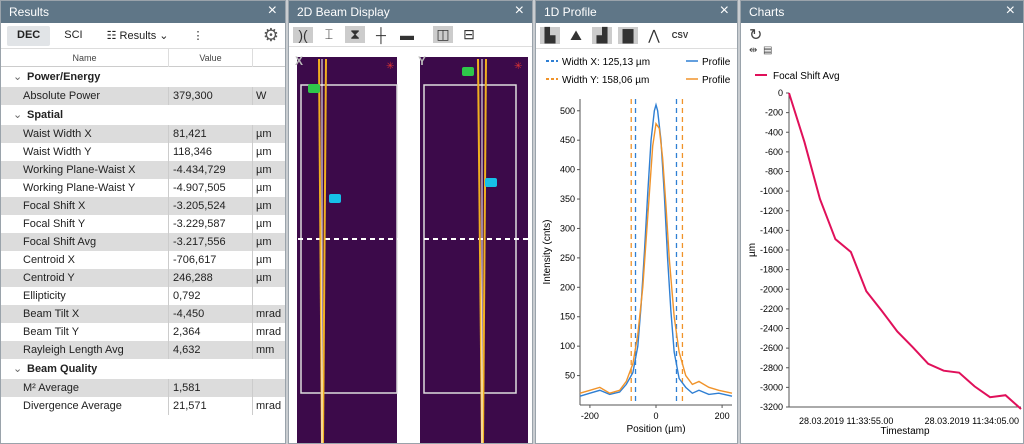  I want to click on y-tick-label: -2200, so click(771, 309).